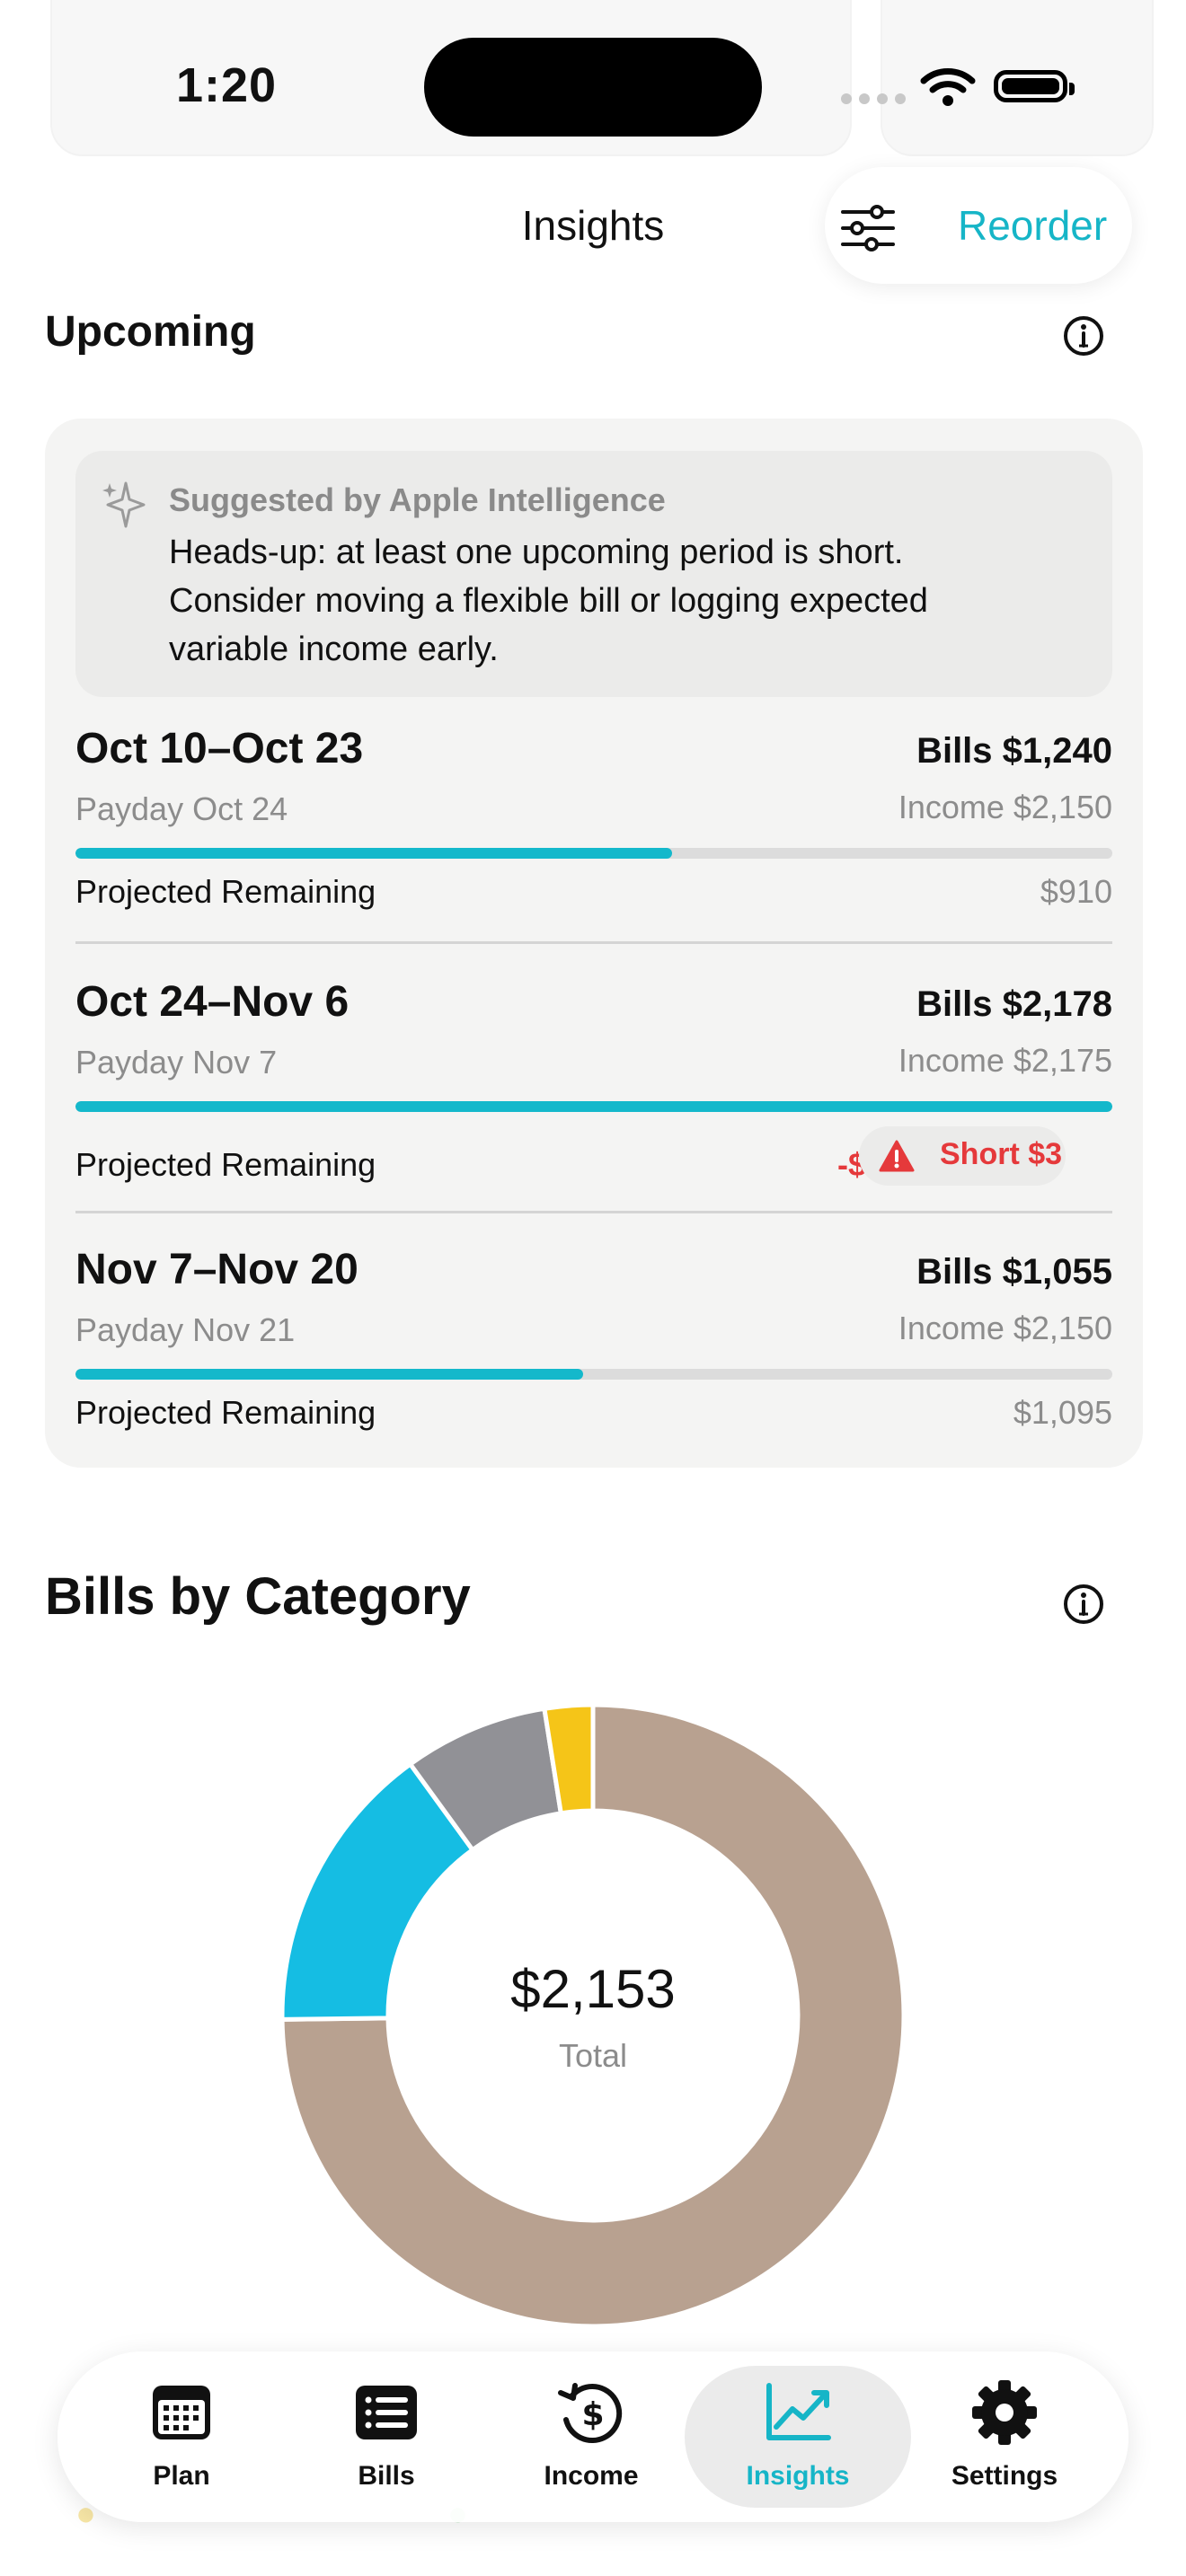 This screenshot has height=2576, width=1186. I want to click on reorder-button: Reorder, so click(1032, 225).